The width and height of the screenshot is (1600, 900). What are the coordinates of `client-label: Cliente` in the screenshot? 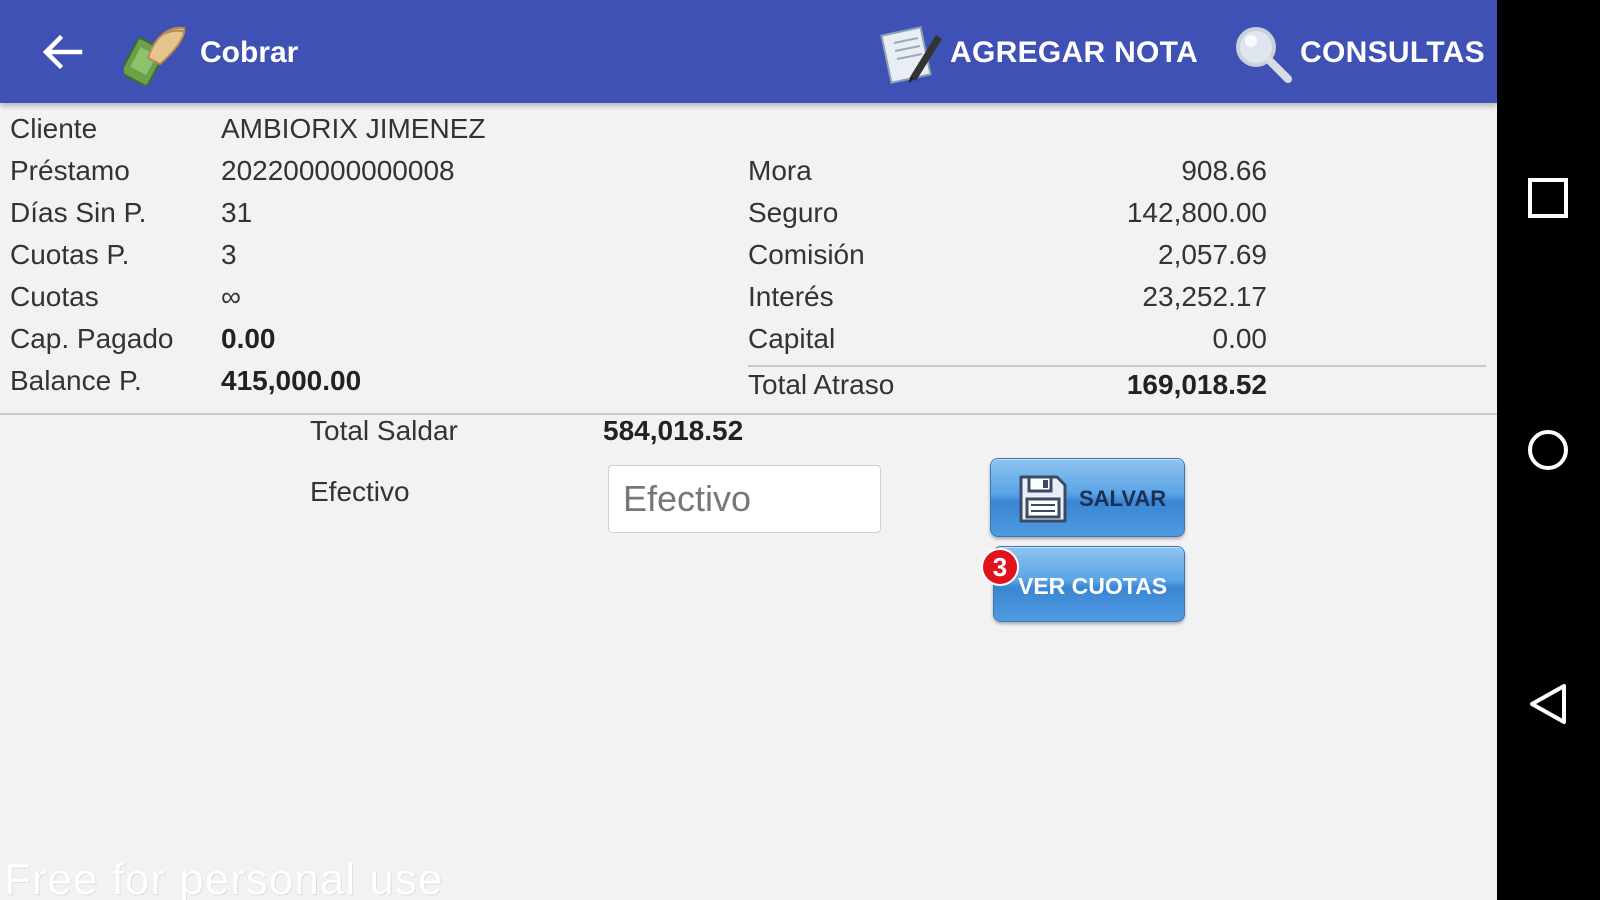 It's located at (54, 128).